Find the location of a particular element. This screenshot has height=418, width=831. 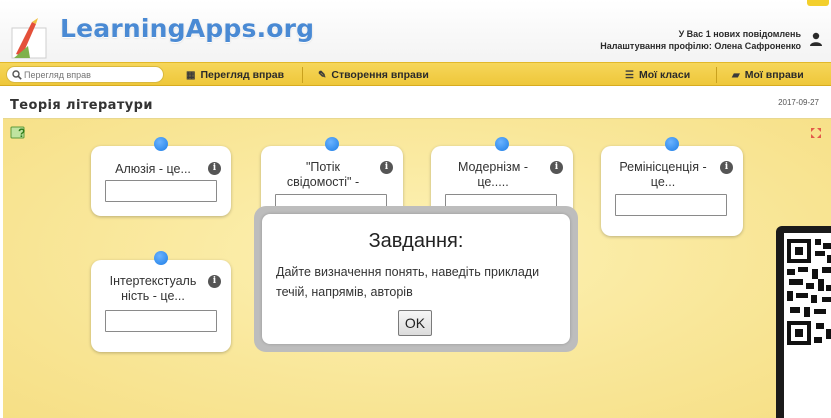

nav-exercises-label: Мої вправи is located at coordinates (774, 75).